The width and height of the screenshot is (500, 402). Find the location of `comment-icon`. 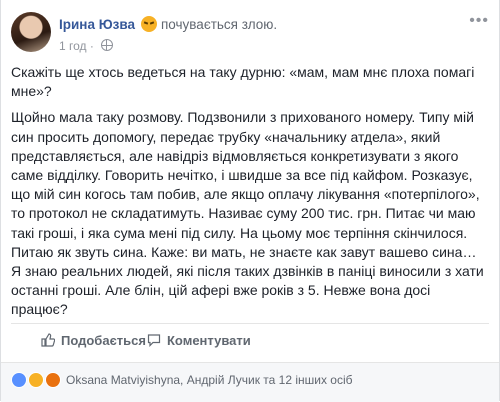

comment-icon is located at coordinates (154, 340).